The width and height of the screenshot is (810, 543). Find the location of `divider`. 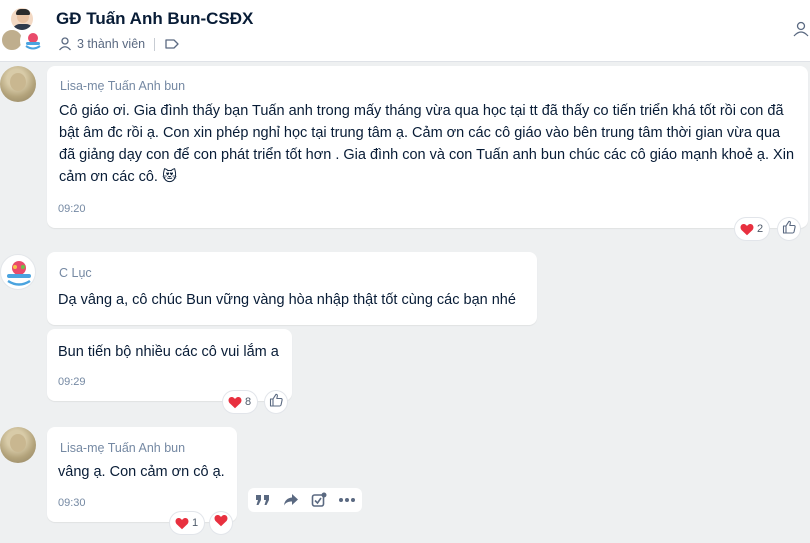

divider is located at coordinates (155, 44).